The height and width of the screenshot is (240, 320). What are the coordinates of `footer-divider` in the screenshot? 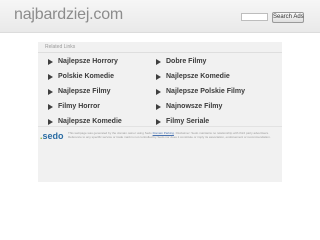 It's located at (160, 126).